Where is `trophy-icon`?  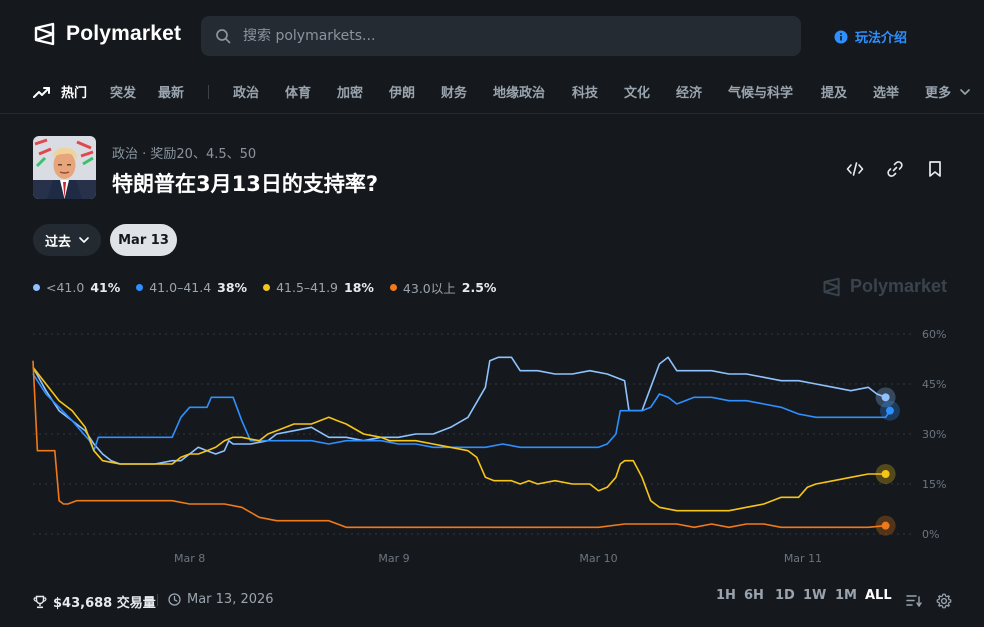 trophy-icon is located at coordinates (40, 601).